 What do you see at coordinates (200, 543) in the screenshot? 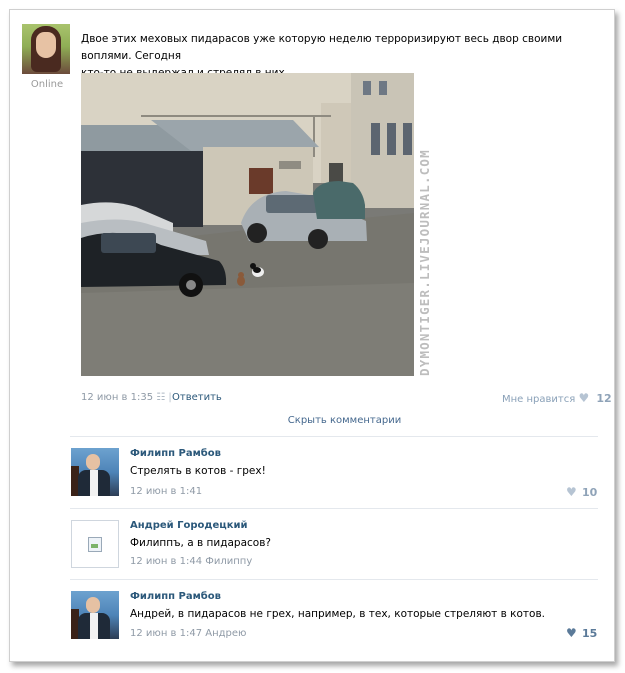
I see `comment-text: Филиппъ, а в пидарасов?` at bounding box center [200, 543].